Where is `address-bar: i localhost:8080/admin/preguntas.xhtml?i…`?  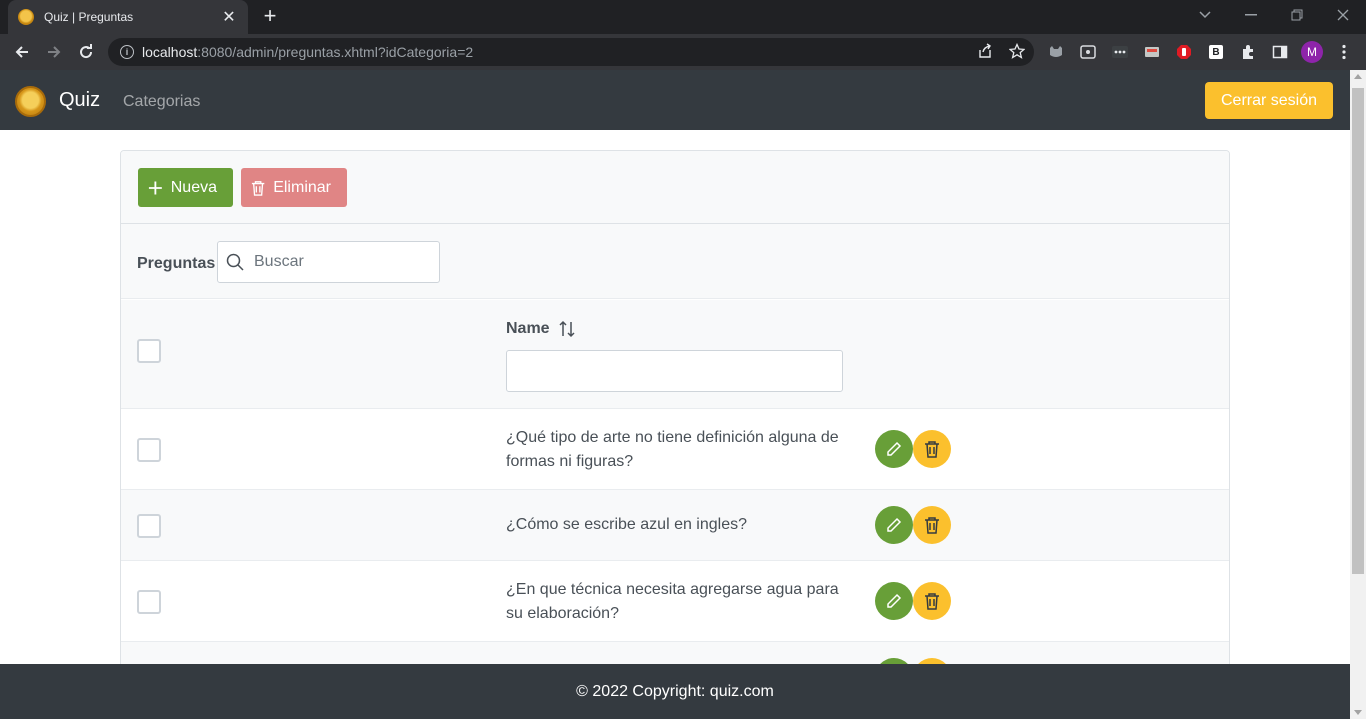 address-bar: i localhost:8080/admin/preguntas.xhtml?i… is located at coordinates (571, 52).